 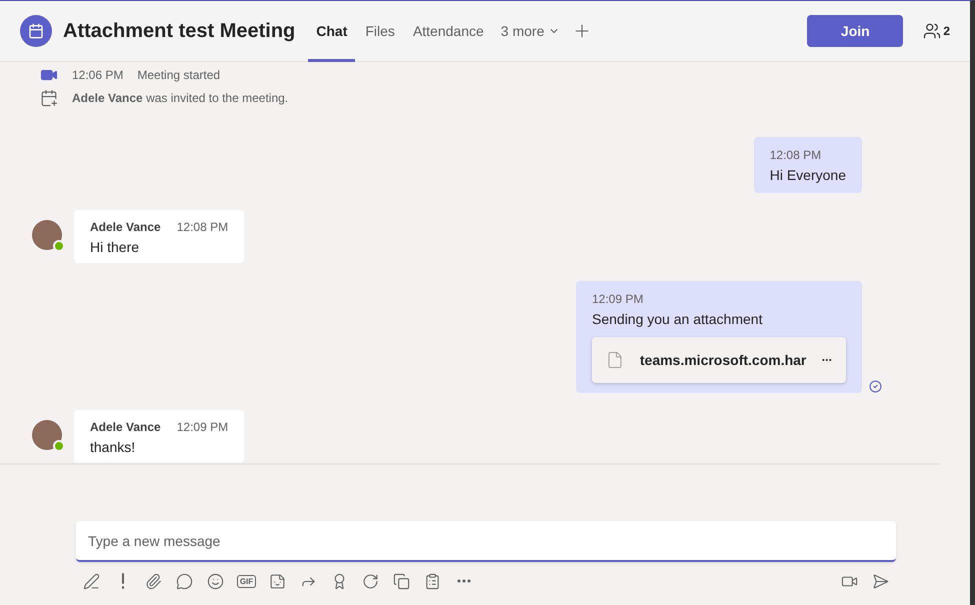 I want to click on event-text: Adele Vance was invited to the meeting., so click(x=180, y=97).